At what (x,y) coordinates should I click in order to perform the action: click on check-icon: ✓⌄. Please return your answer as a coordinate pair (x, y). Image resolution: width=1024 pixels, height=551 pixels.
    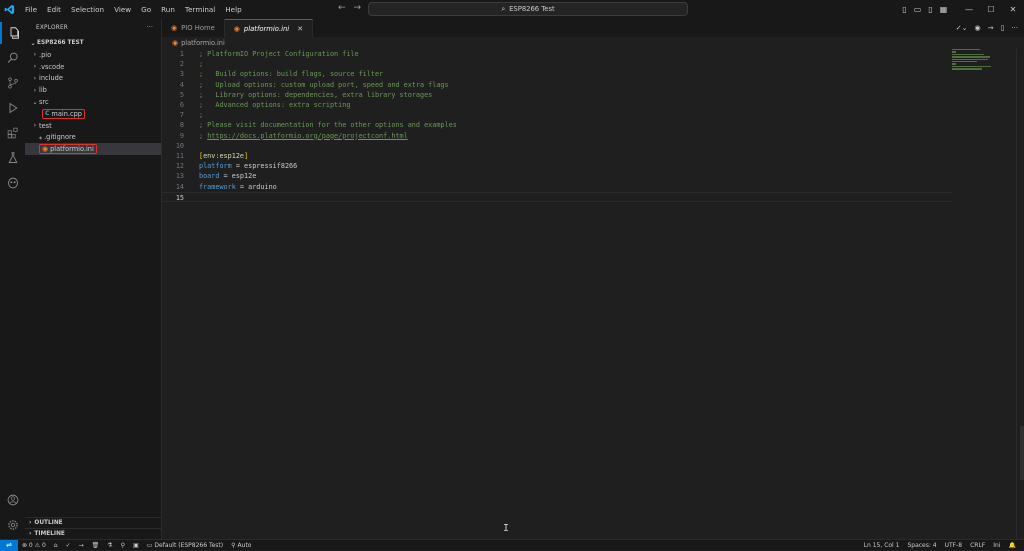
    Looking at the image, I should click on (962, 28).